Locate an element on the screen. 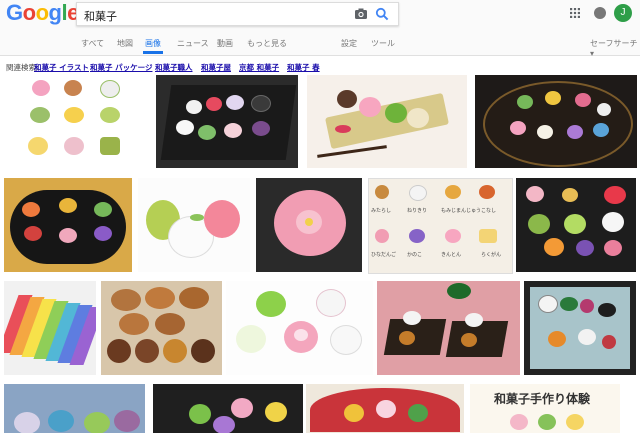  banner-text: 和菓子手作り体験 is located at coordinates (542, 399).